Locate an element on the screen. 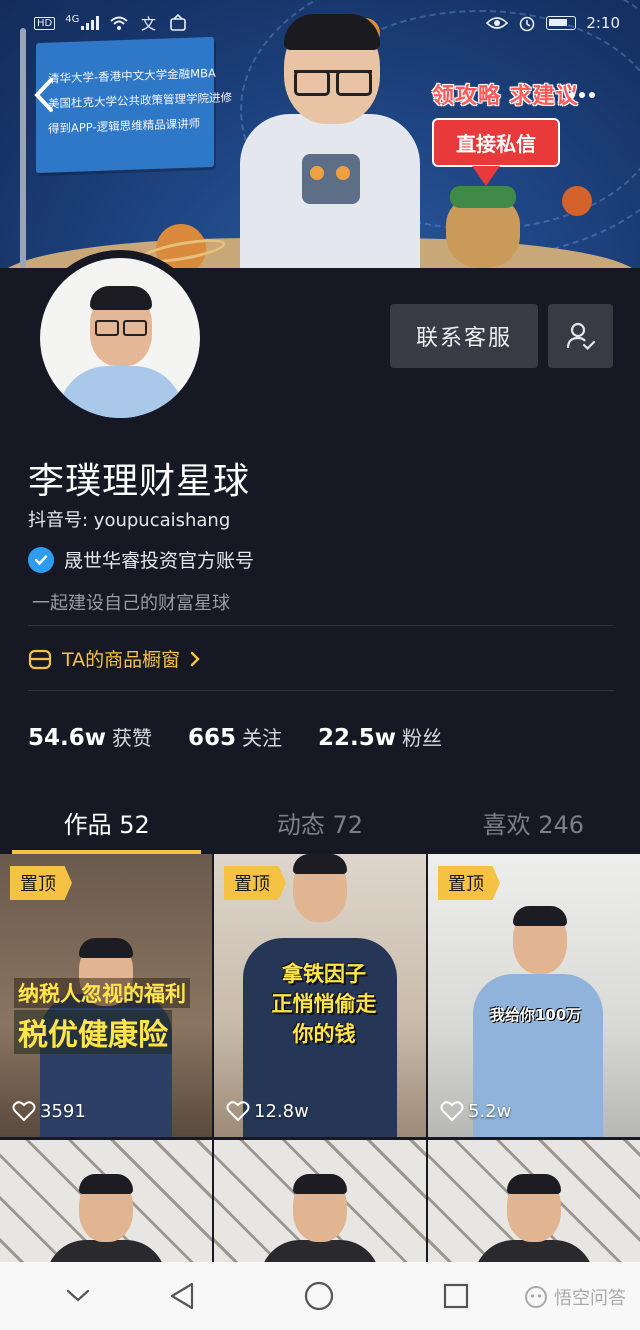  stat-following: 665 关注 is located at coordinates (235, 736).